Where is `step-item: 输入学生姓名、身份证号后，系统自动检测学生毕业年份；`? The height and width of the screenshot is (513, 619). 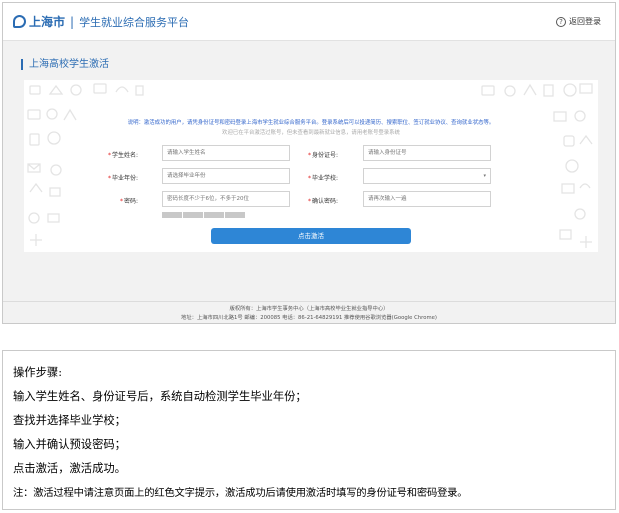 step-item: 输入学生姓名、身份证号后，系统自动检测学生毕业年份； is located at coordinates (160, 396).